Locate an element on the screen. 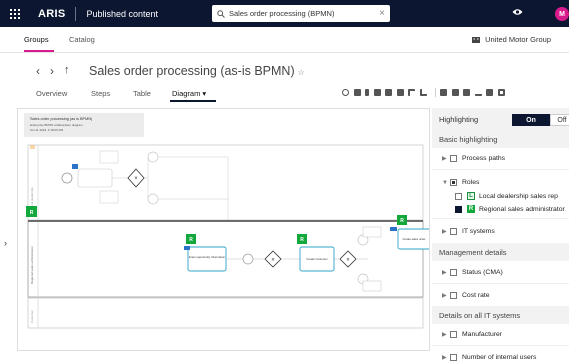 The height and width of the screenshot is (361, 569). cost-rate-item: ▶ Cost rate is located at coordinates (466, 295).